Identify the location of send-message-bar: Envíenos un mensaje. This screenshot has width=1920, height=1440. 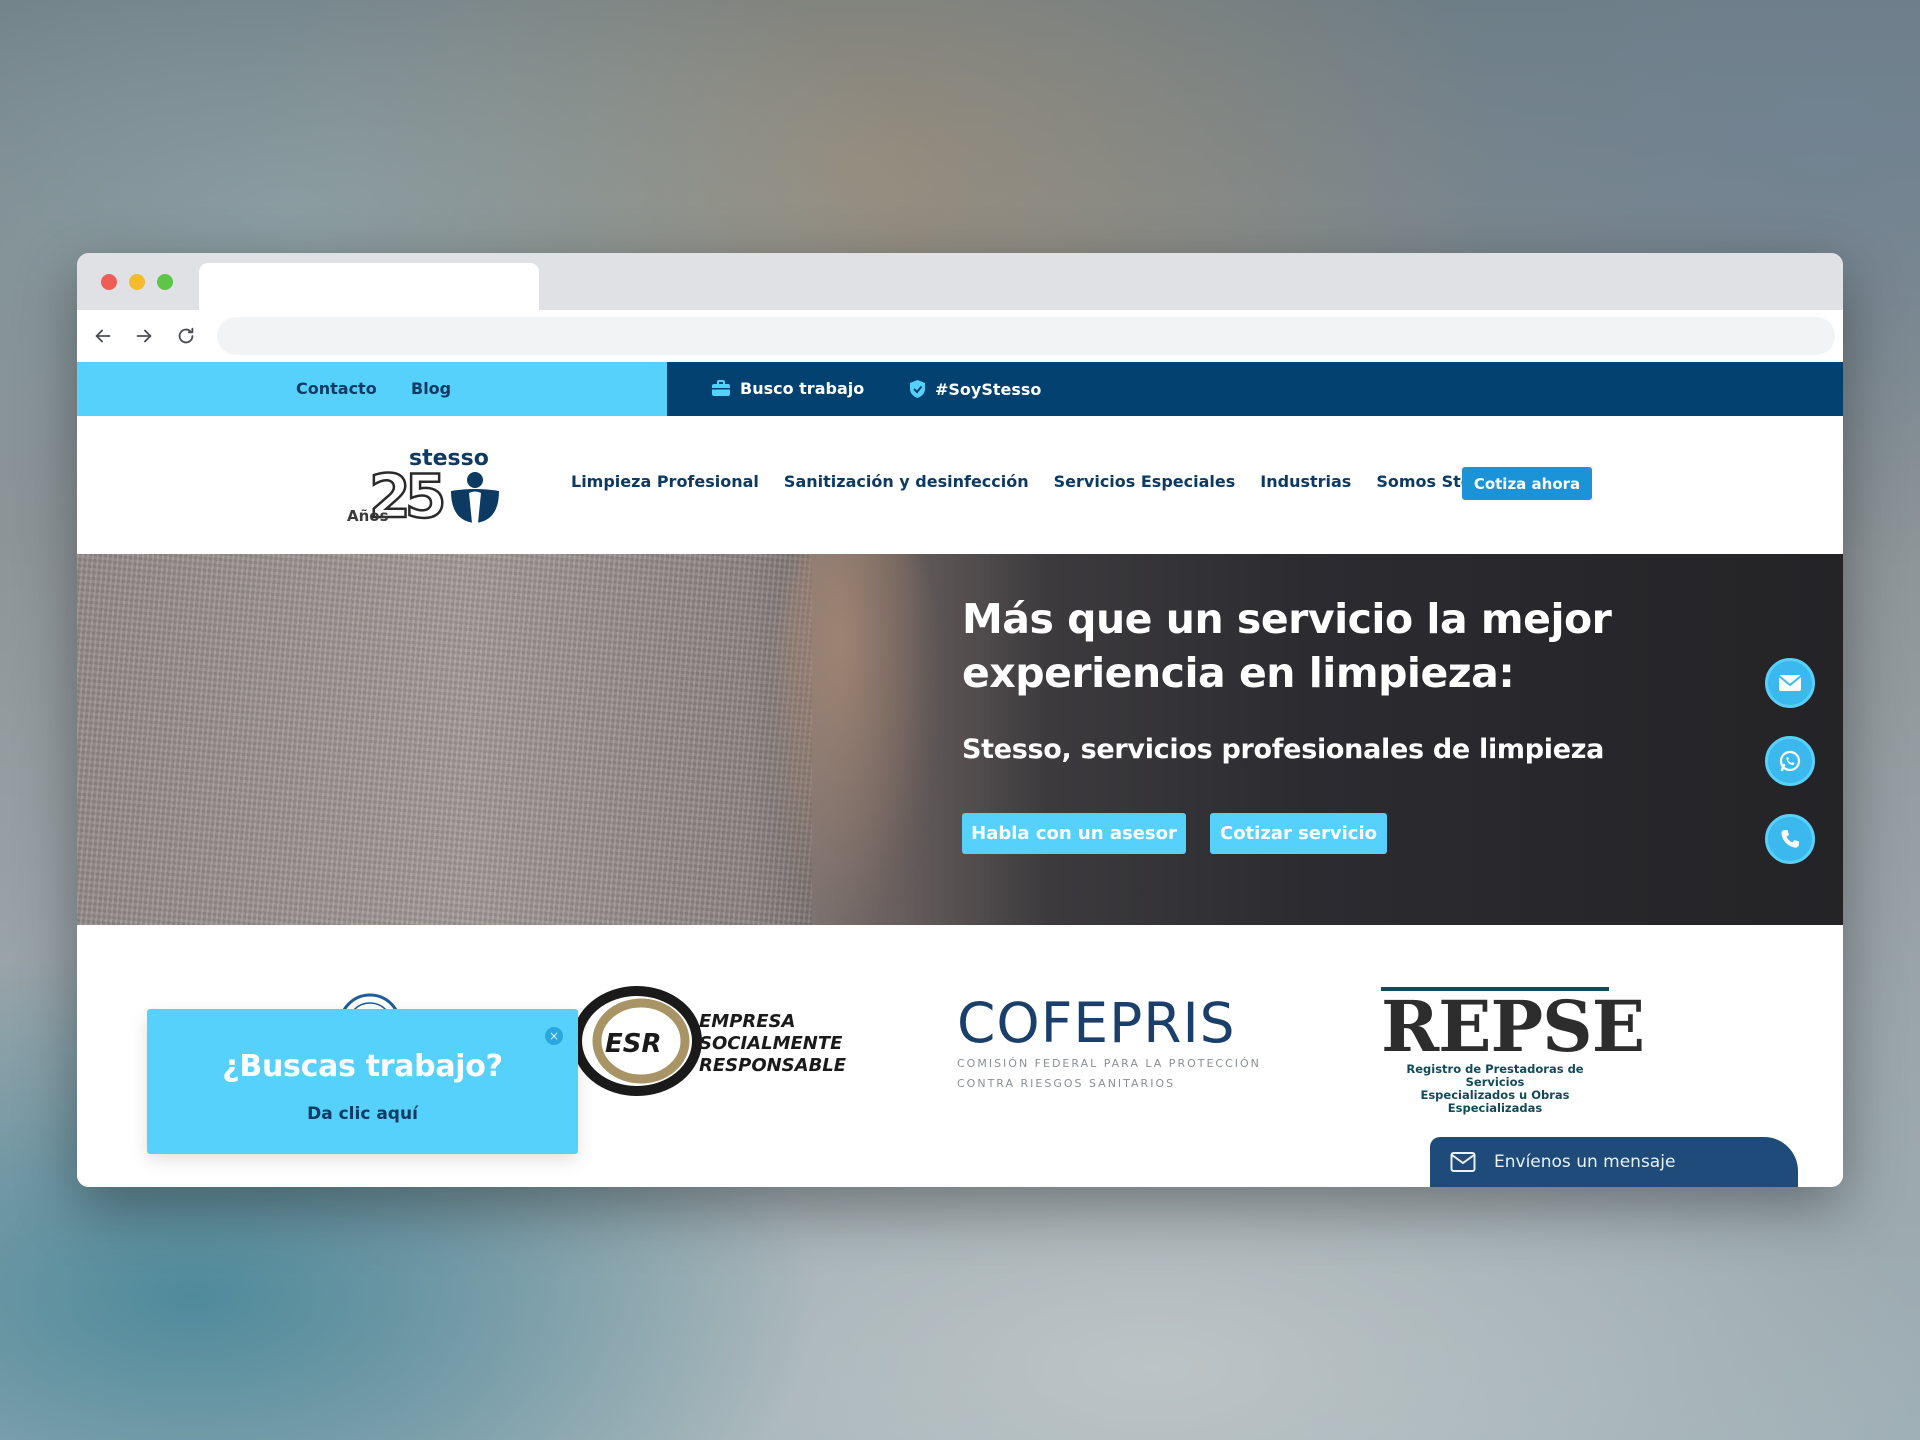
(1614, 1162).